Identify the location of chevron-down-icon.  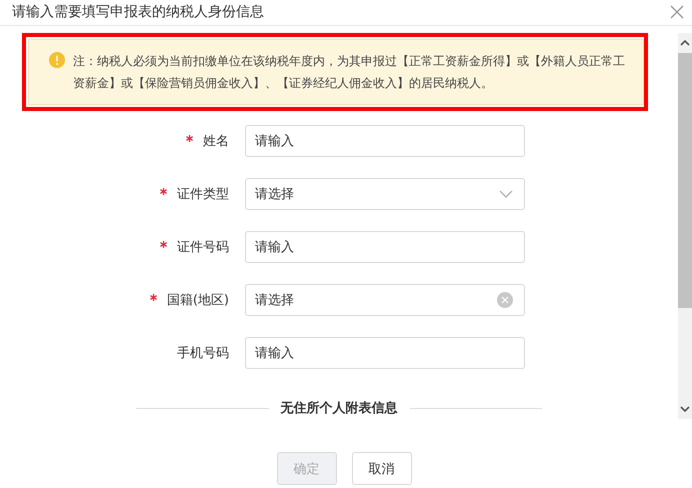
(506, 194).